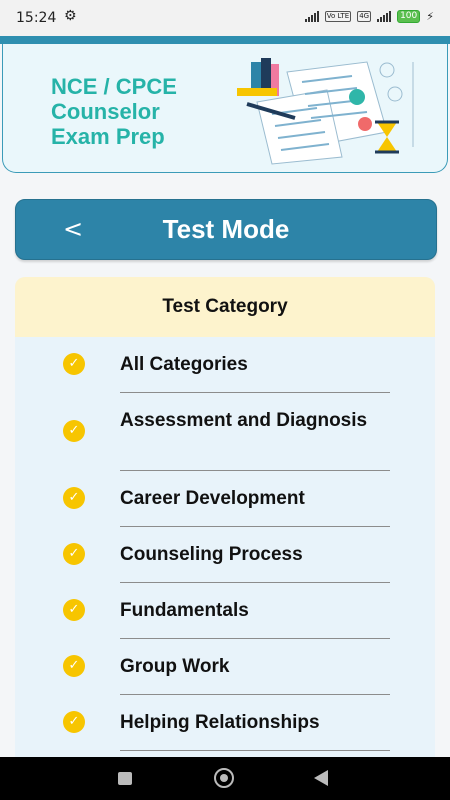  I want to click on exam-illustration-icon, so click(325, 111).